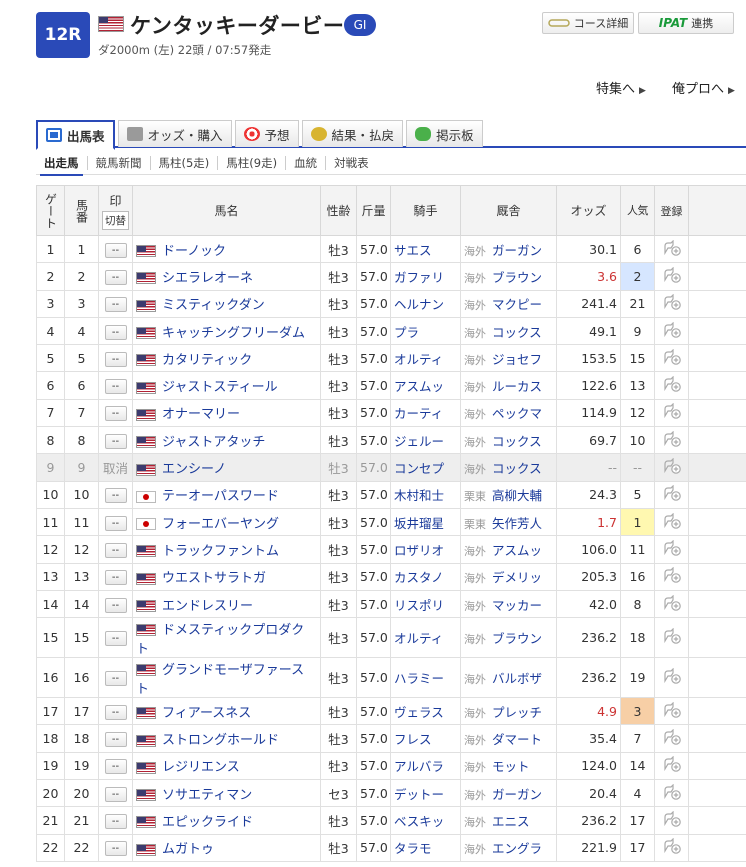 The width and height of the screenshot is (746, 867). Describe the element at coordinates (419, 577) in the screenshot. I see `jockey-link: カスタノ` at that location.